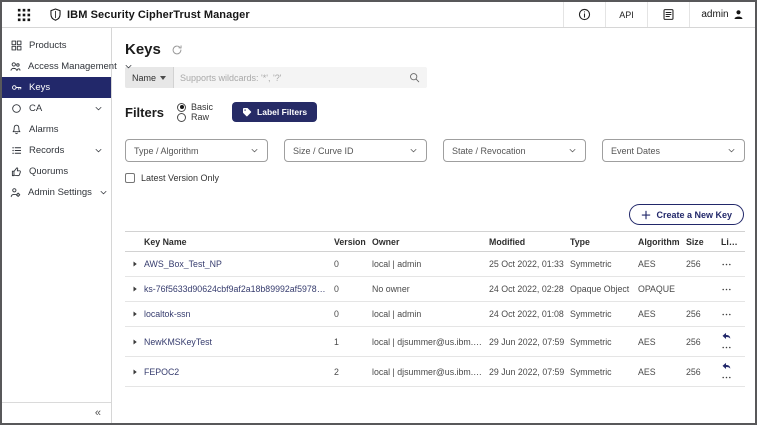 The width and height of the screenshot is (757, 425). I want to click on sidebar-item-access-management: Access Management, so click(67, 66).